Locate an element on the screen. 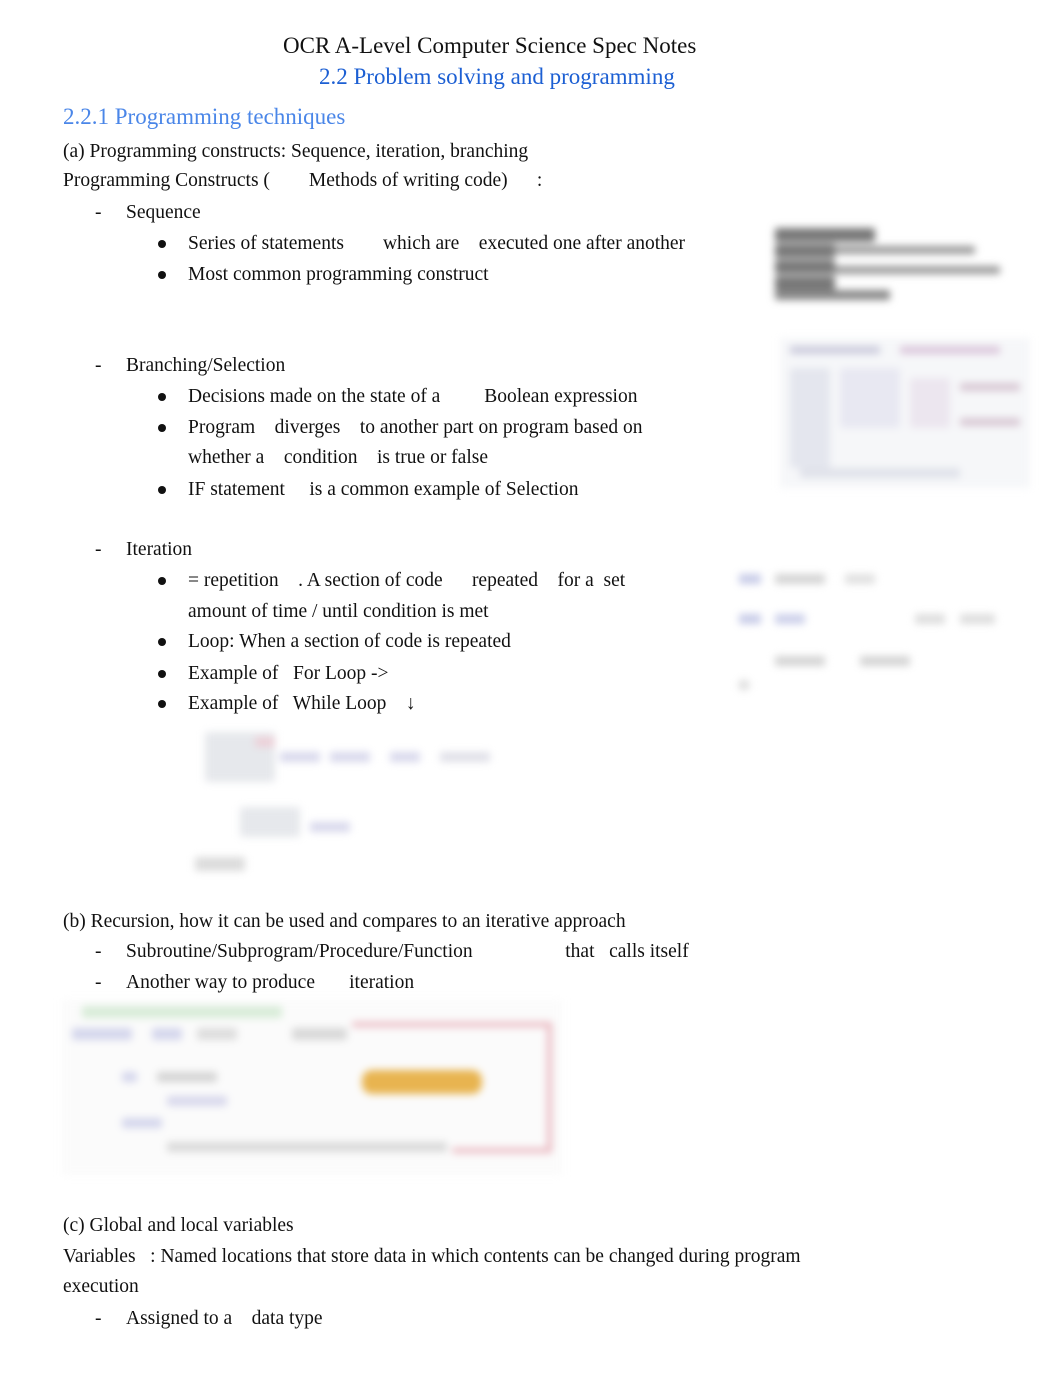 This screenshot has height=1377, width=1062. bullet-text-continued: whether a condition is true or false is located at coordinates (338, 457).